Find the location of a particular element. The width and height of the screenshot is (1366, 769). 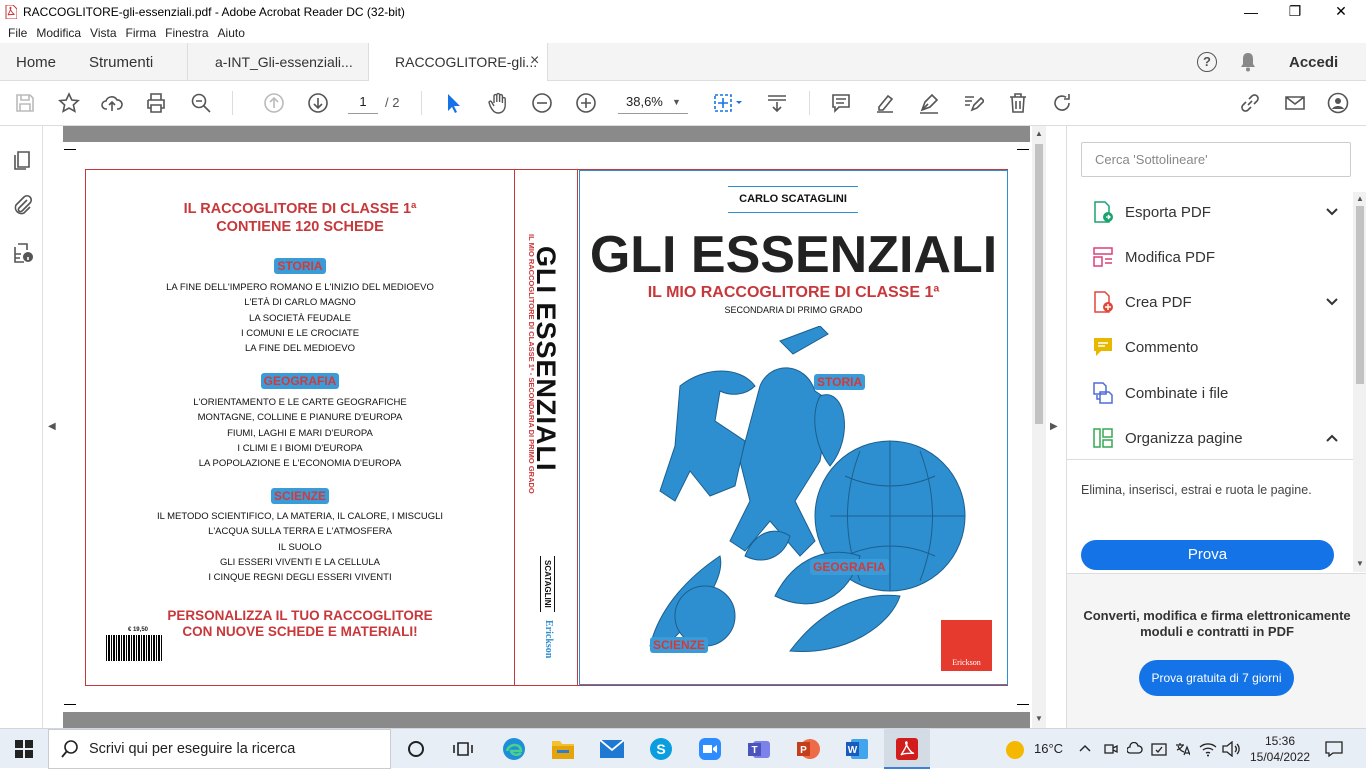

free-trial-button: Prova gratuita di 7 giorni is located at coordinates (1216, 678).